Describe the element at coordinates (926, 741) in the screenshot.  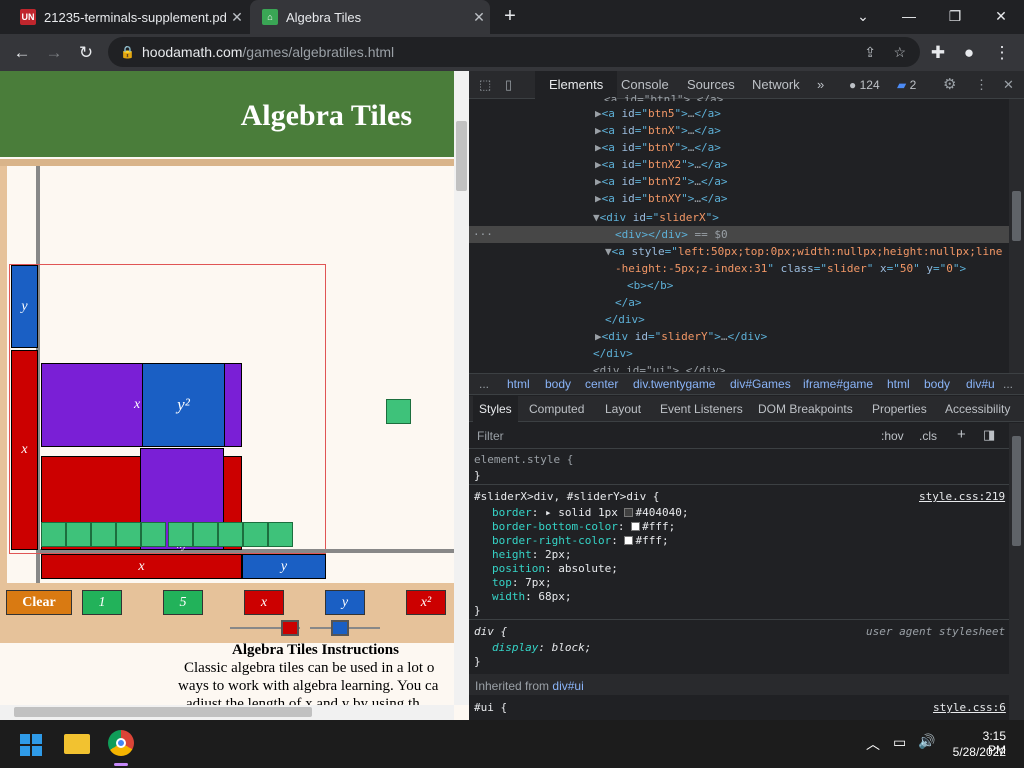
I see `volume-icon: 🔊` at that location.